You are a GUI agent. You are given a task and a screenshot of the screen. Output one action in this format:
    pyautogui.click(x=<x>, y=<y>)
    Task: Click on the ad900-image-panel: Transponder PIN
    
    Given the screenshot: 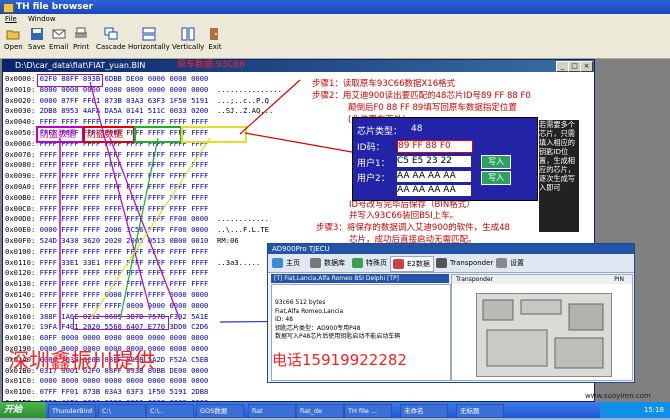 What is the action you would take?
    pyautogui.click(x=542, y=327)
    